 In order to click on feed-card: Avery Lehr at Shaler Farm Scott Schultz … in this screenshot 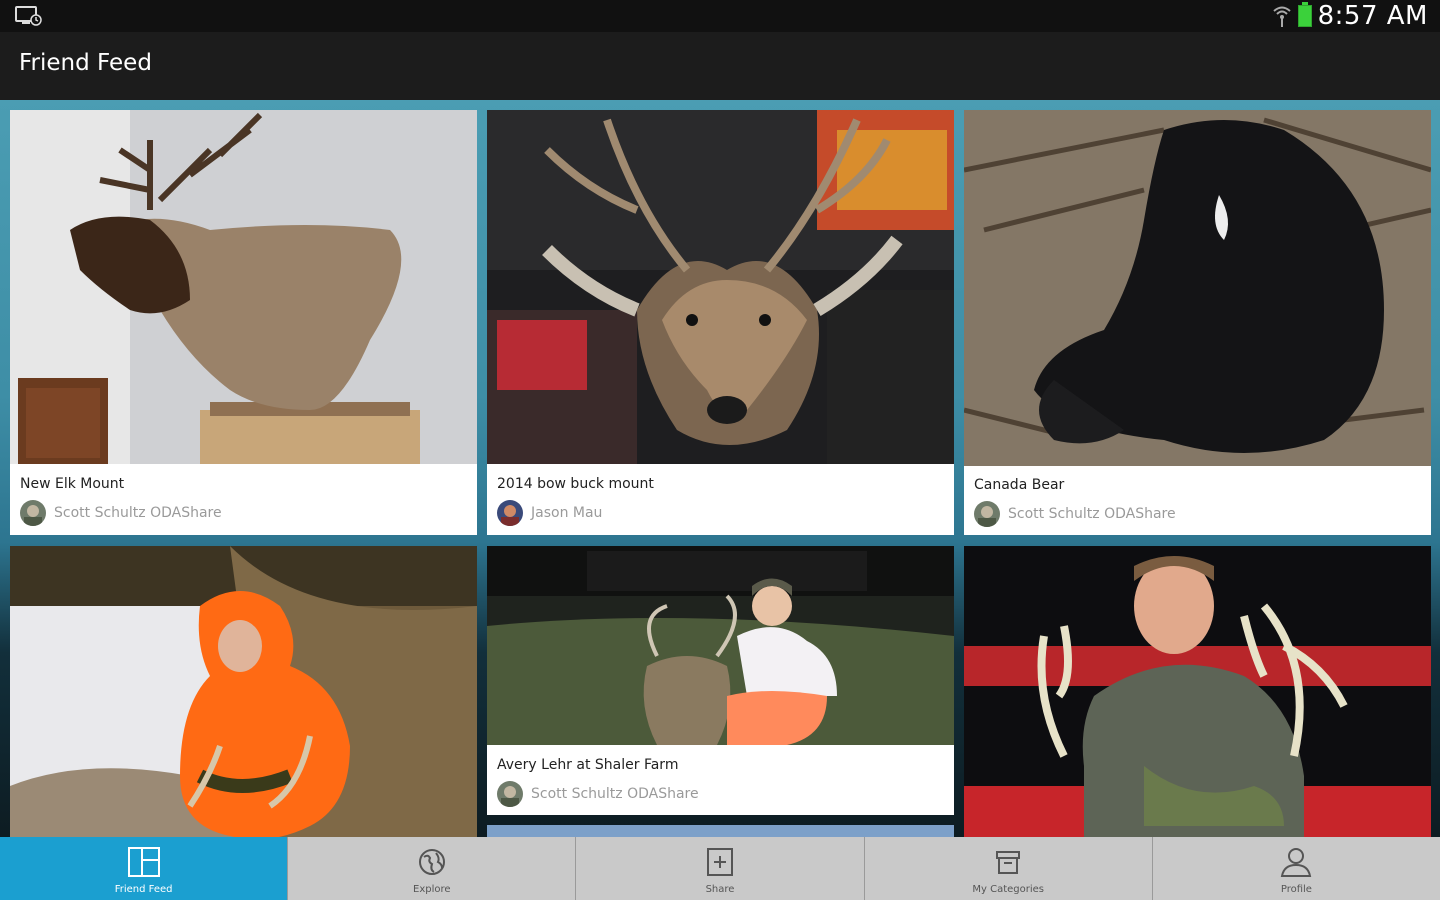, I will do `click(720, 680)`.